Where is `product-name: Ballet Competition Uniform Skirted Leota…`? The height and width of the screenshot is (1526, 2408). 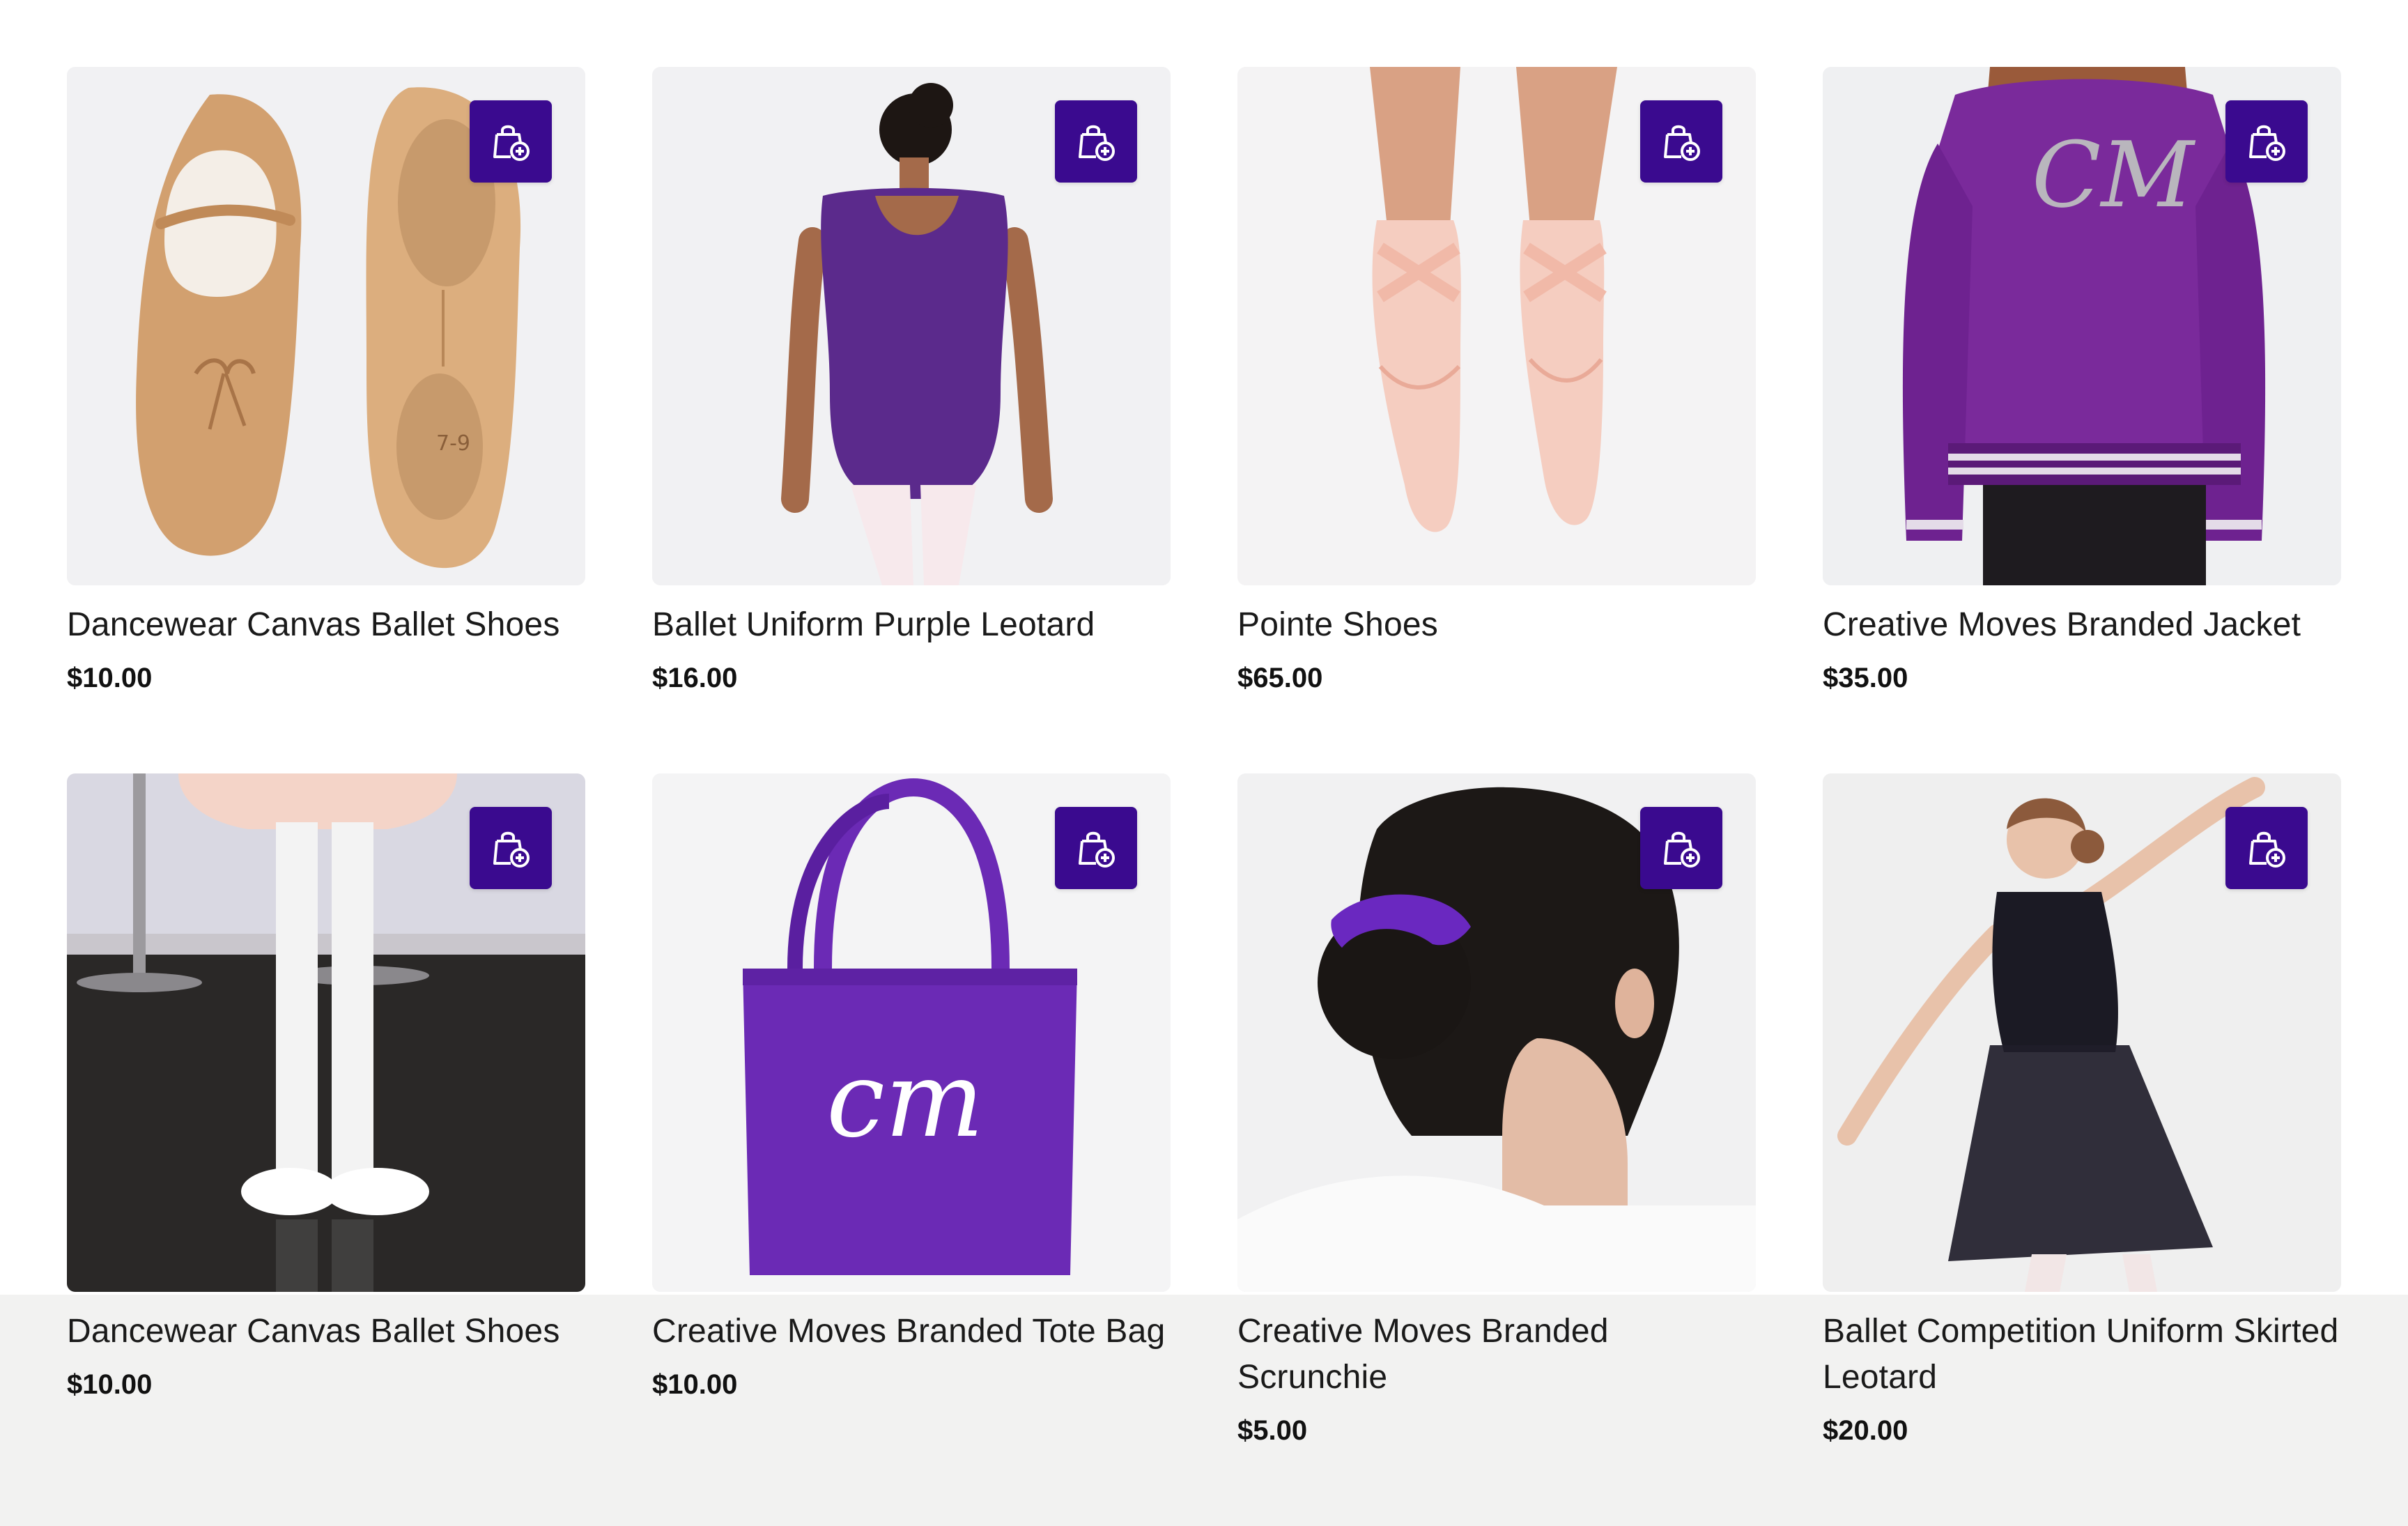
product-name: Ballet Competition Uniform Skirted Leota… is located at coordinates (2082, 1355).